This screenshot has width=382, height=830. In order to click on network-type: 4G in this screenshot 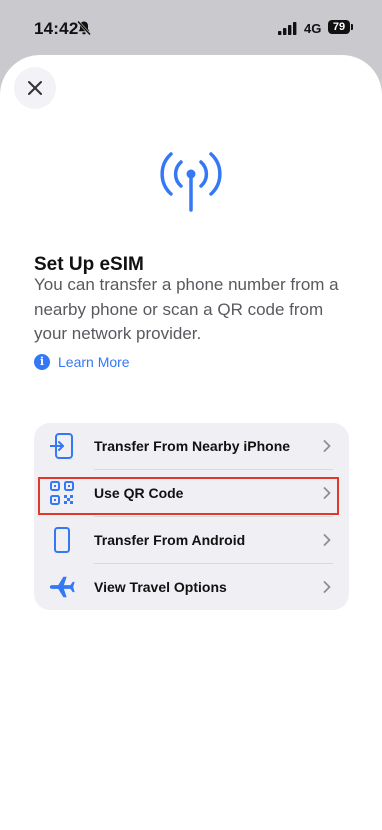, I will do `click(313, 28)`.